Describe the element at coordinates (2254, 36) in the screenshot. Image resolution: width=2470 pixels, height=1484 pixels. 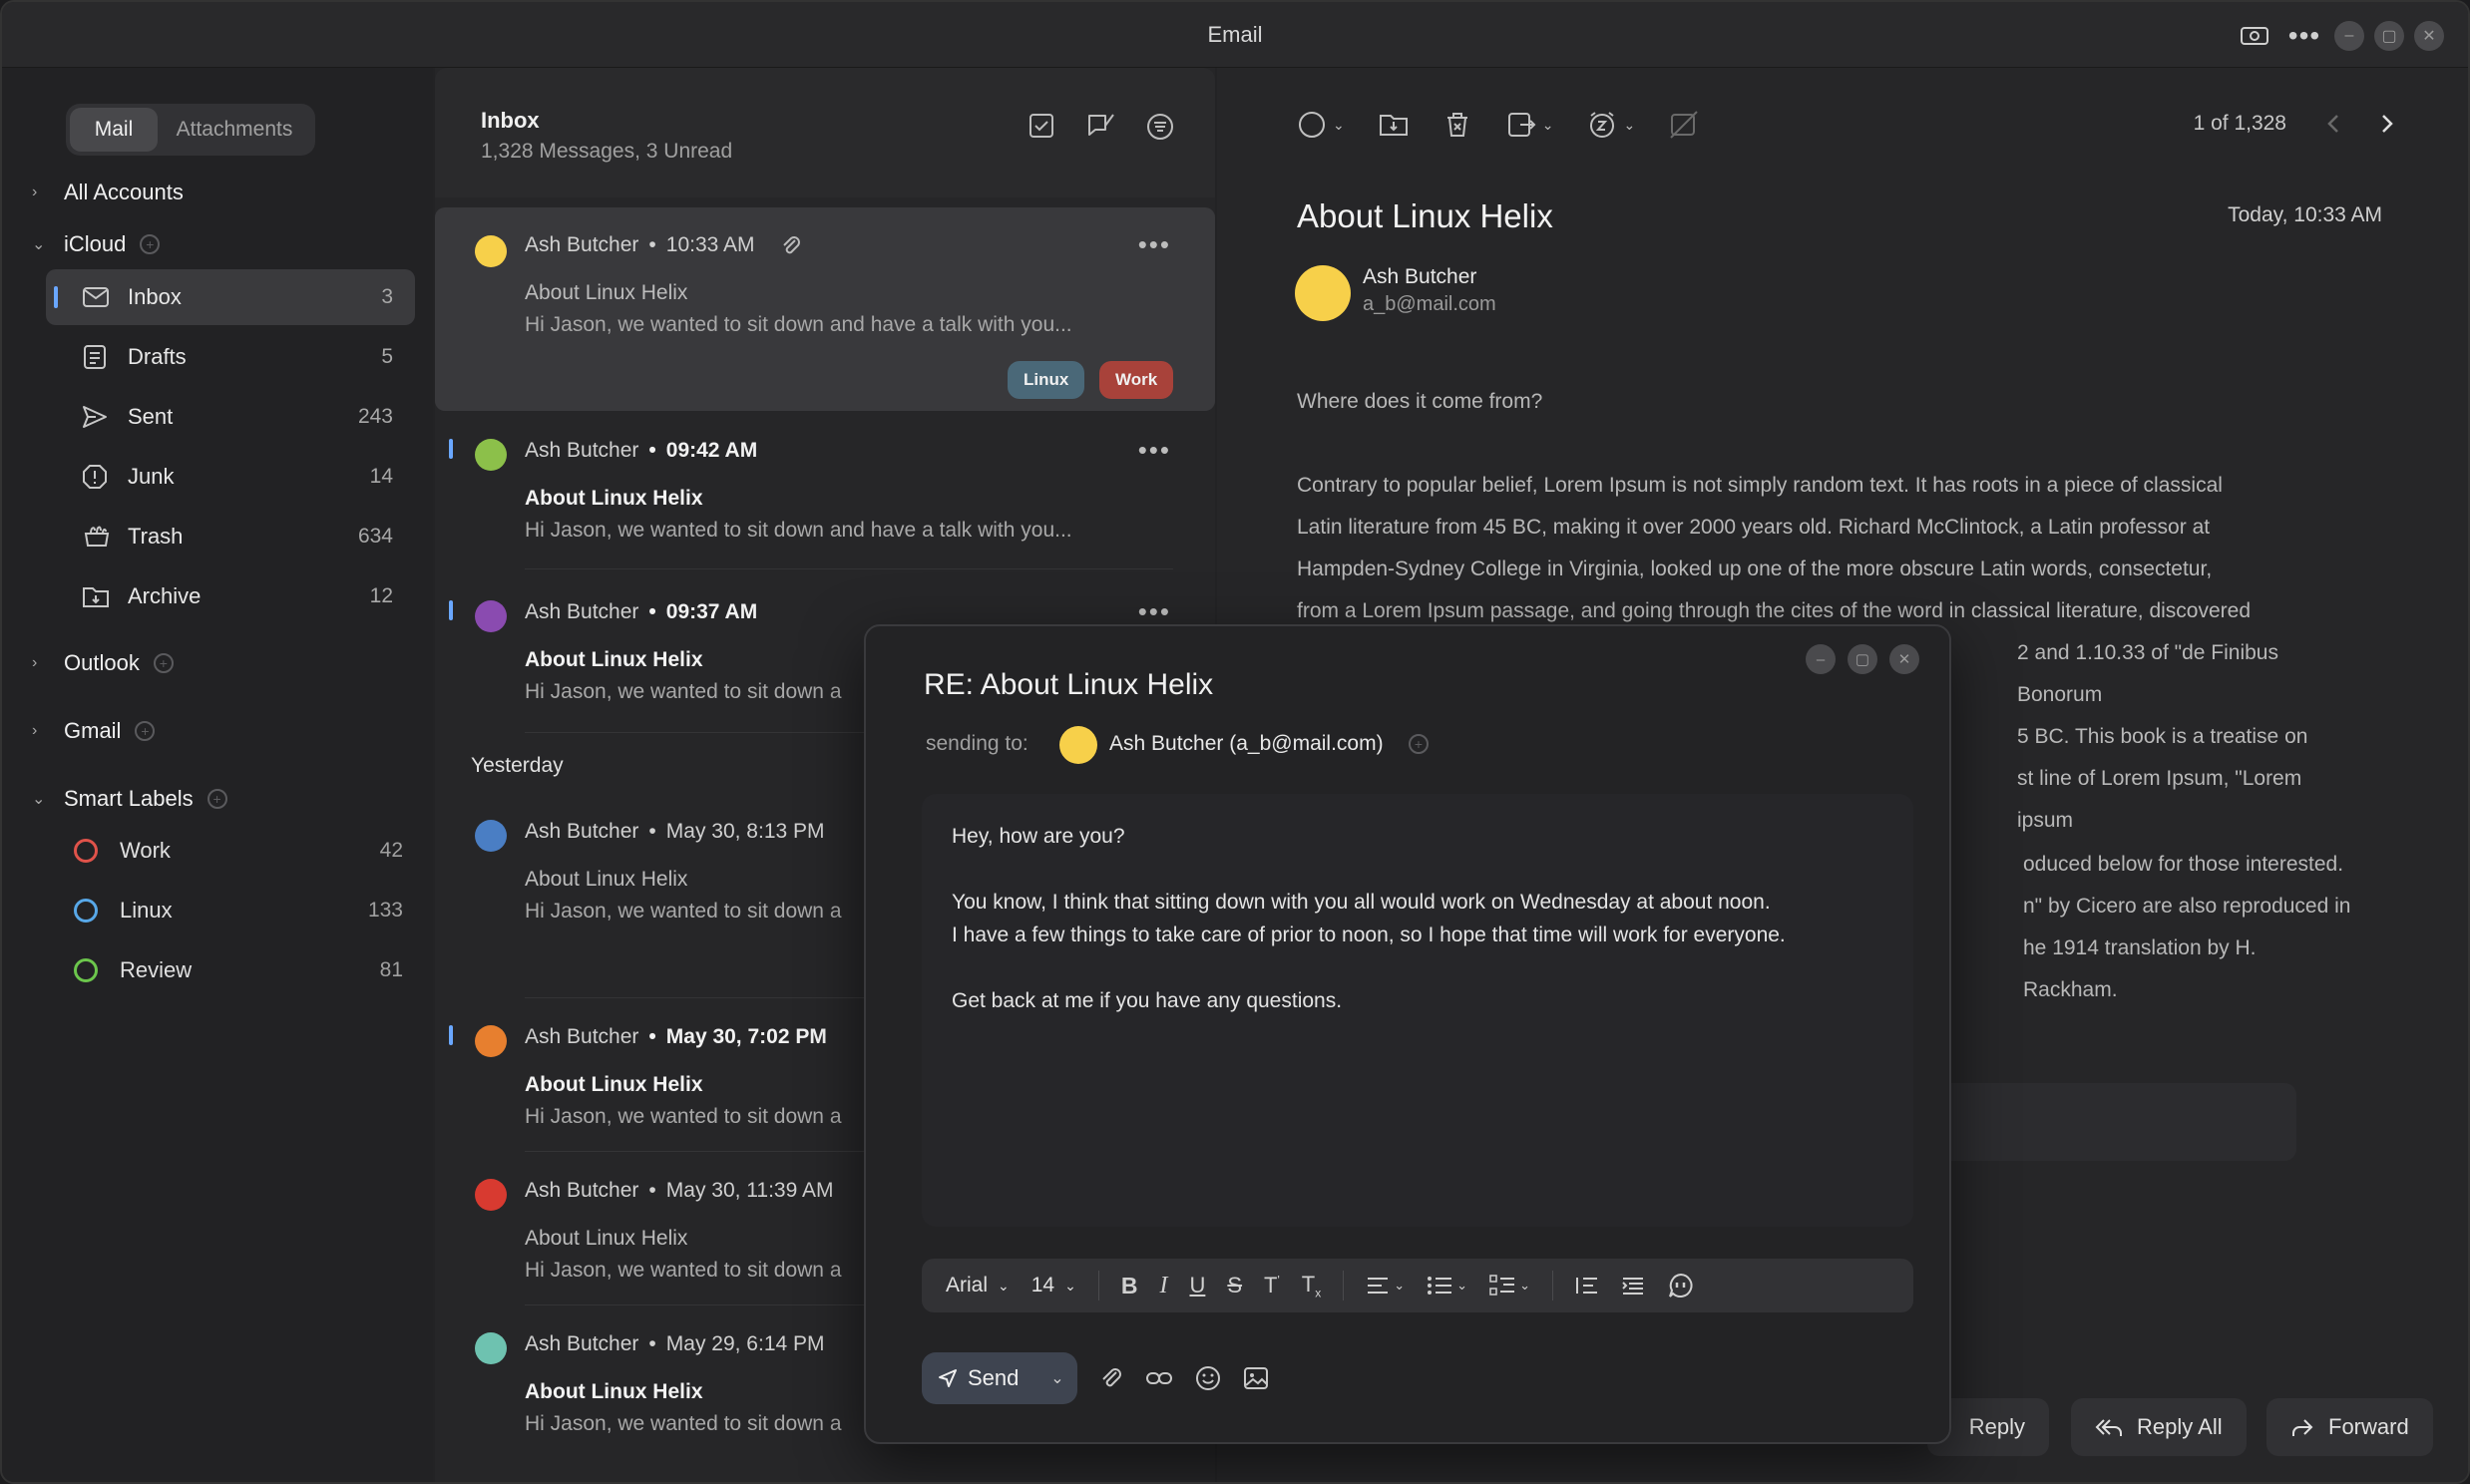
I see `screenshot-icon` at that location.